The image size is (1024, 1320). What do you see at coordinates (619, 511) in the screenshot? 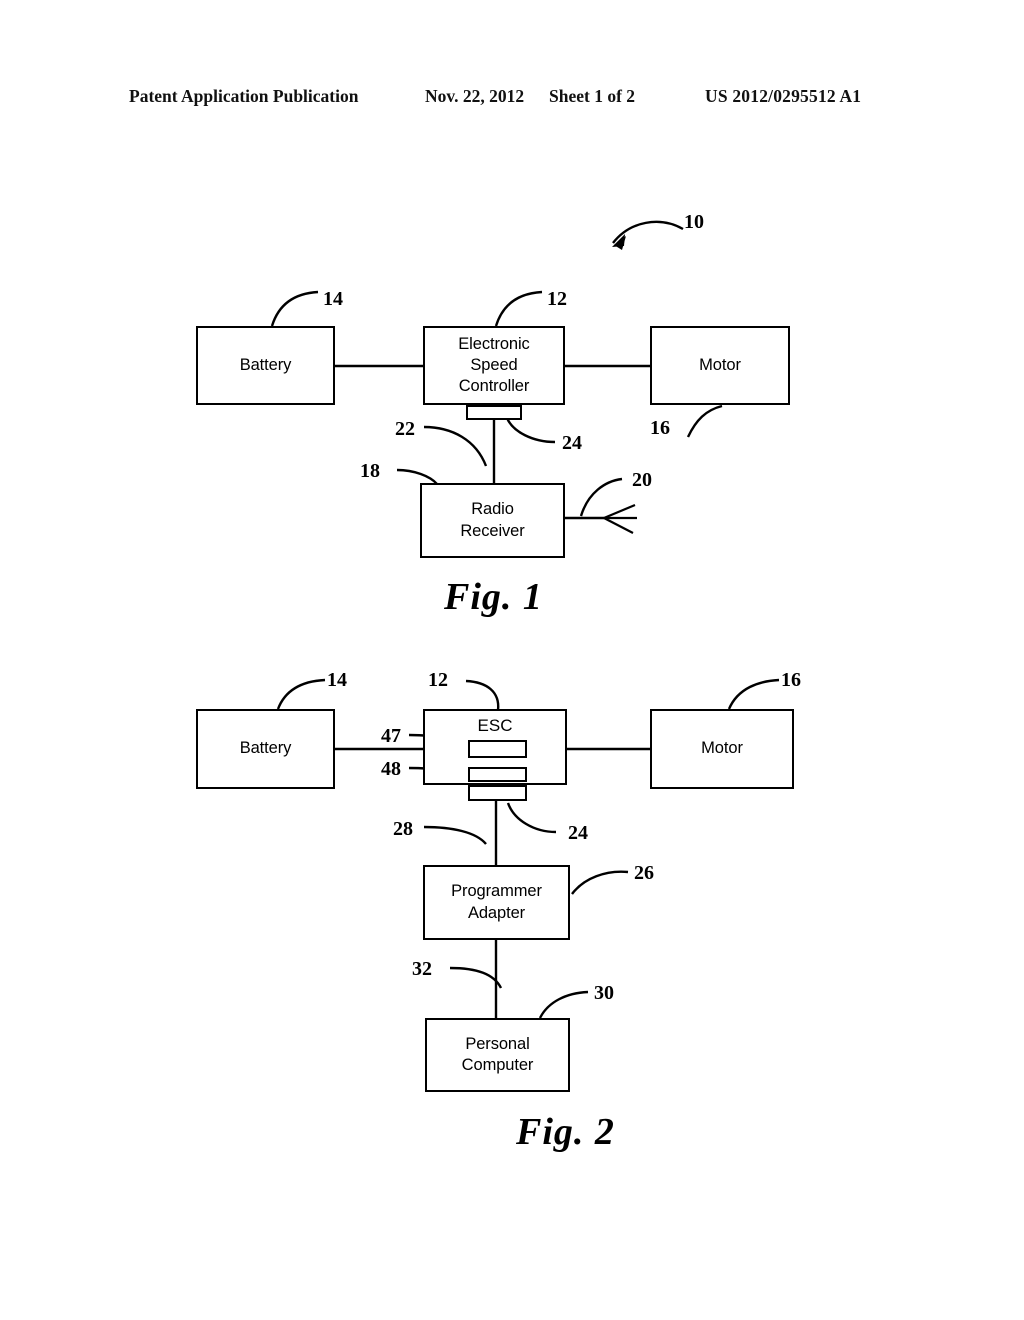
I see `antenna-prong-upper` at bounding box center [619, 511].